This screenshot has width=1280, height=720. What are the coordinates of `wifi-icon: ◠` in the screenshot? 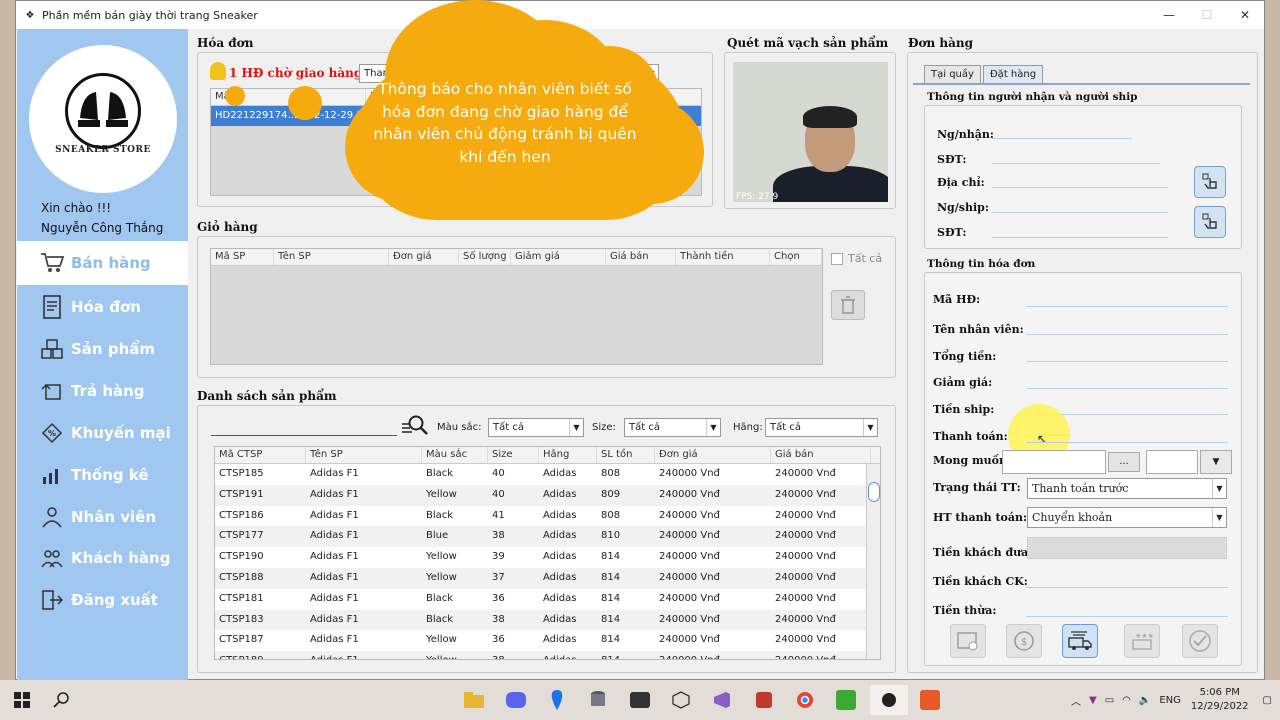 It's located at (1126, 700).